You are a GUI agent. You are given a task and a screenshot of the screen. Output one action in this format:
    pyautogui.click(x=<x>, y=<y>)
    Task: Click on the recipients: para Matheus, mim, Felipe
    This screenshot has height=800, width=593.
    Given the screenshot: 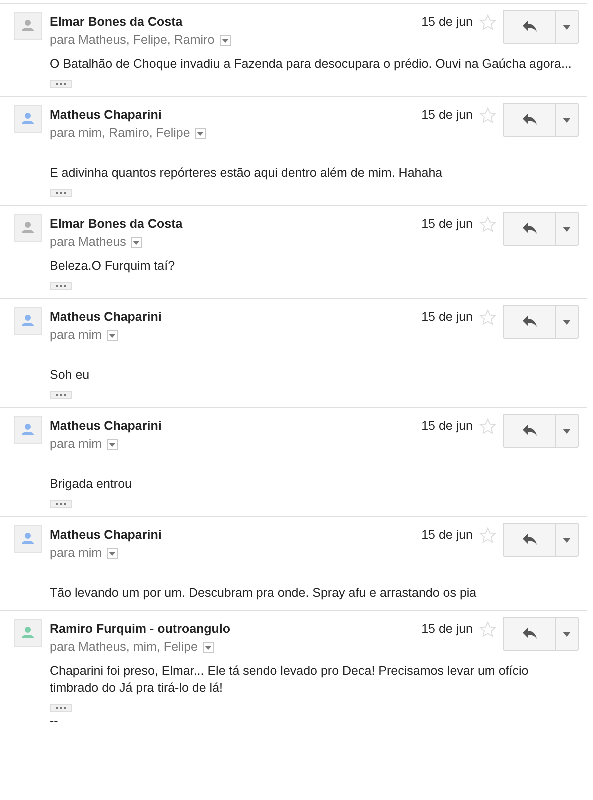 What is the action you would take?
    pyautogui.click(x=124, y=647)
    